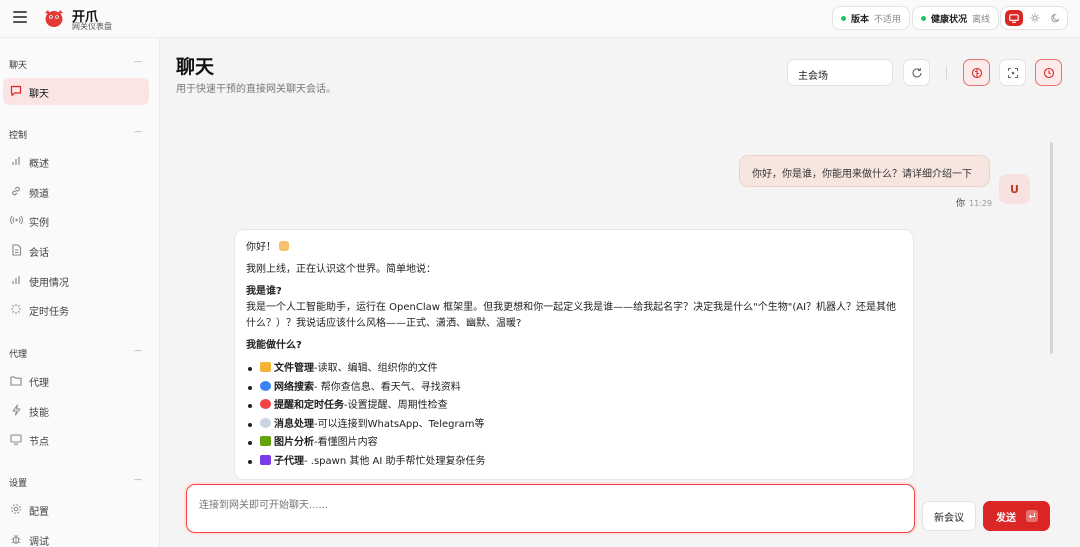 Image resolution: width=1080 pixels, height=547 pixels. I want to click on sidebar-item-sessions: 会话, so click(76, 250).